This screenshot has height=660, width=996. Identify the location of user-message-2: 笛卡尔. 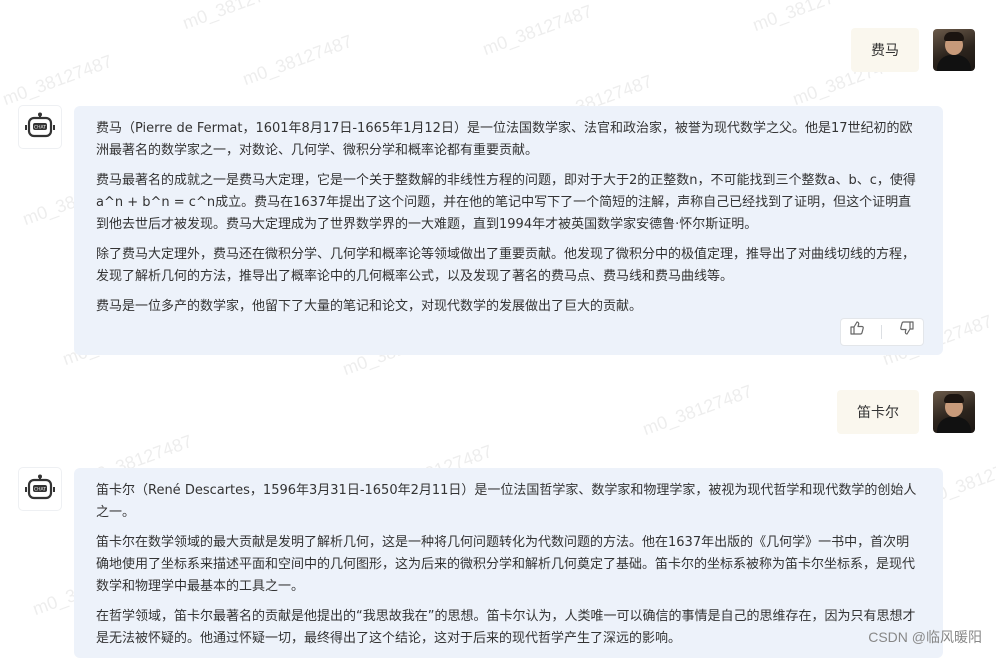
(906, 412).